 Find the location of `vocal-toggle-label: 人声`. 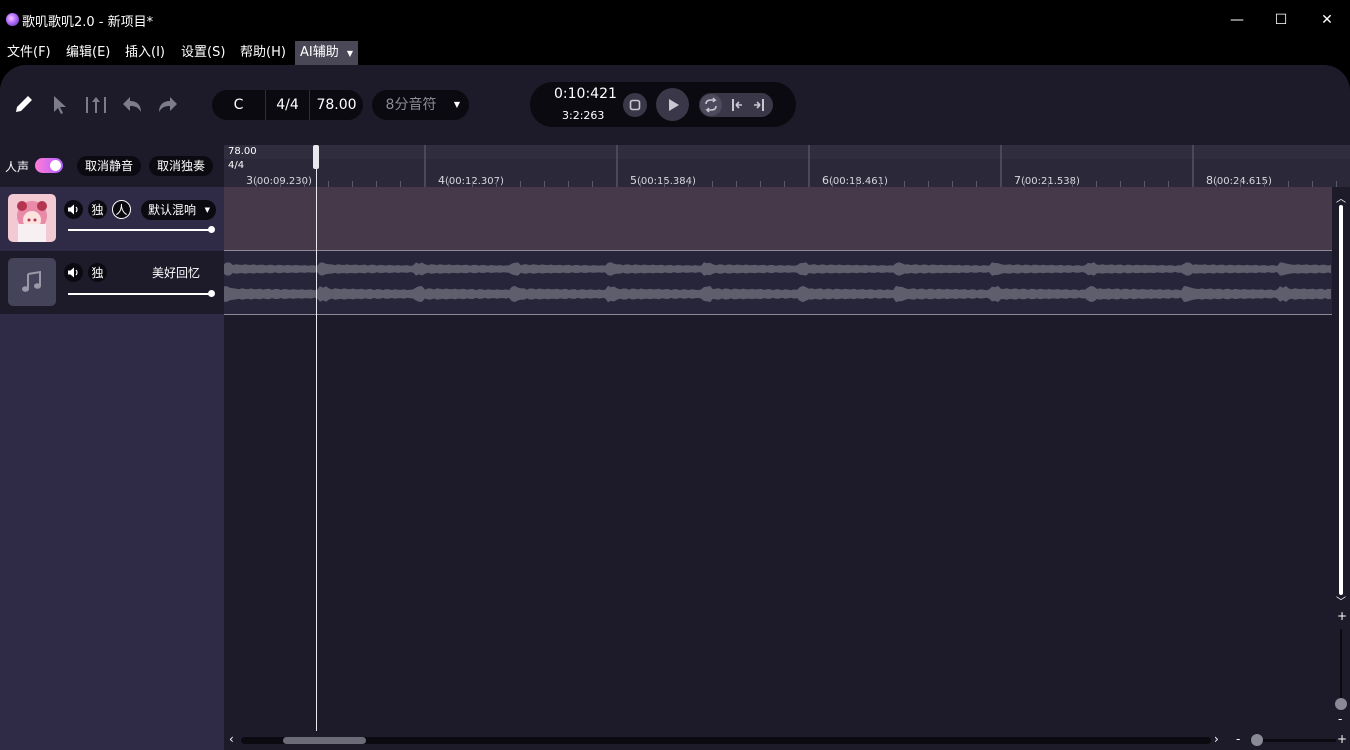

vocal-toggle-label: 人声 is located at coordinates (17, 167).